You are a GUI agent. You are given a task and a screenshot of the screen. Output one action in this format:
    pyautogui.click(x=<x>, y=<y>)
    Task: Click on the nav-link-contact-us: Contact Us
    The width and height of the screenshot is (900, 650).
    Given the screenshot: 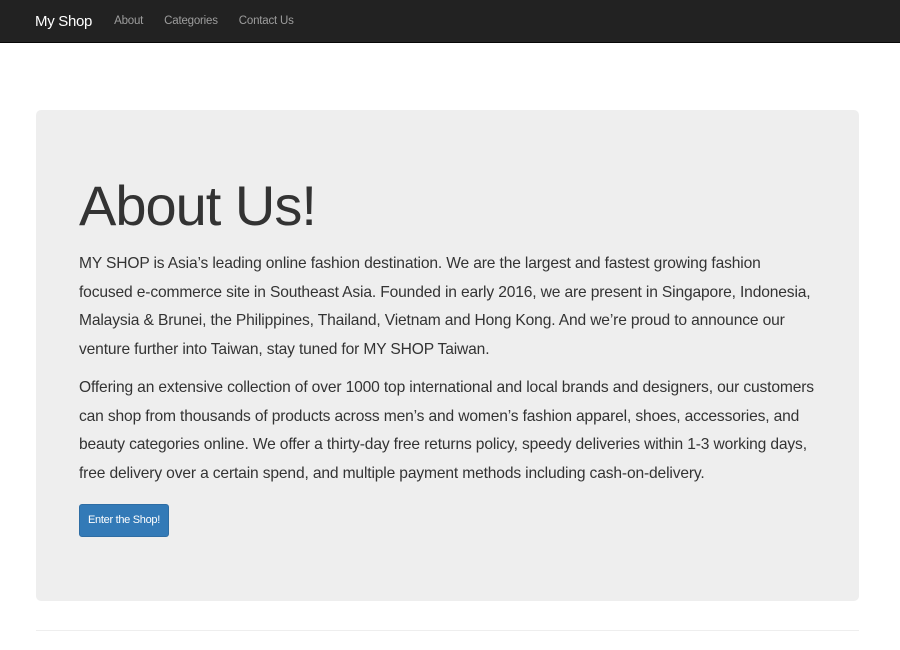 What is the action you would take?
    pyautogui.click(x=266, y=21)
    